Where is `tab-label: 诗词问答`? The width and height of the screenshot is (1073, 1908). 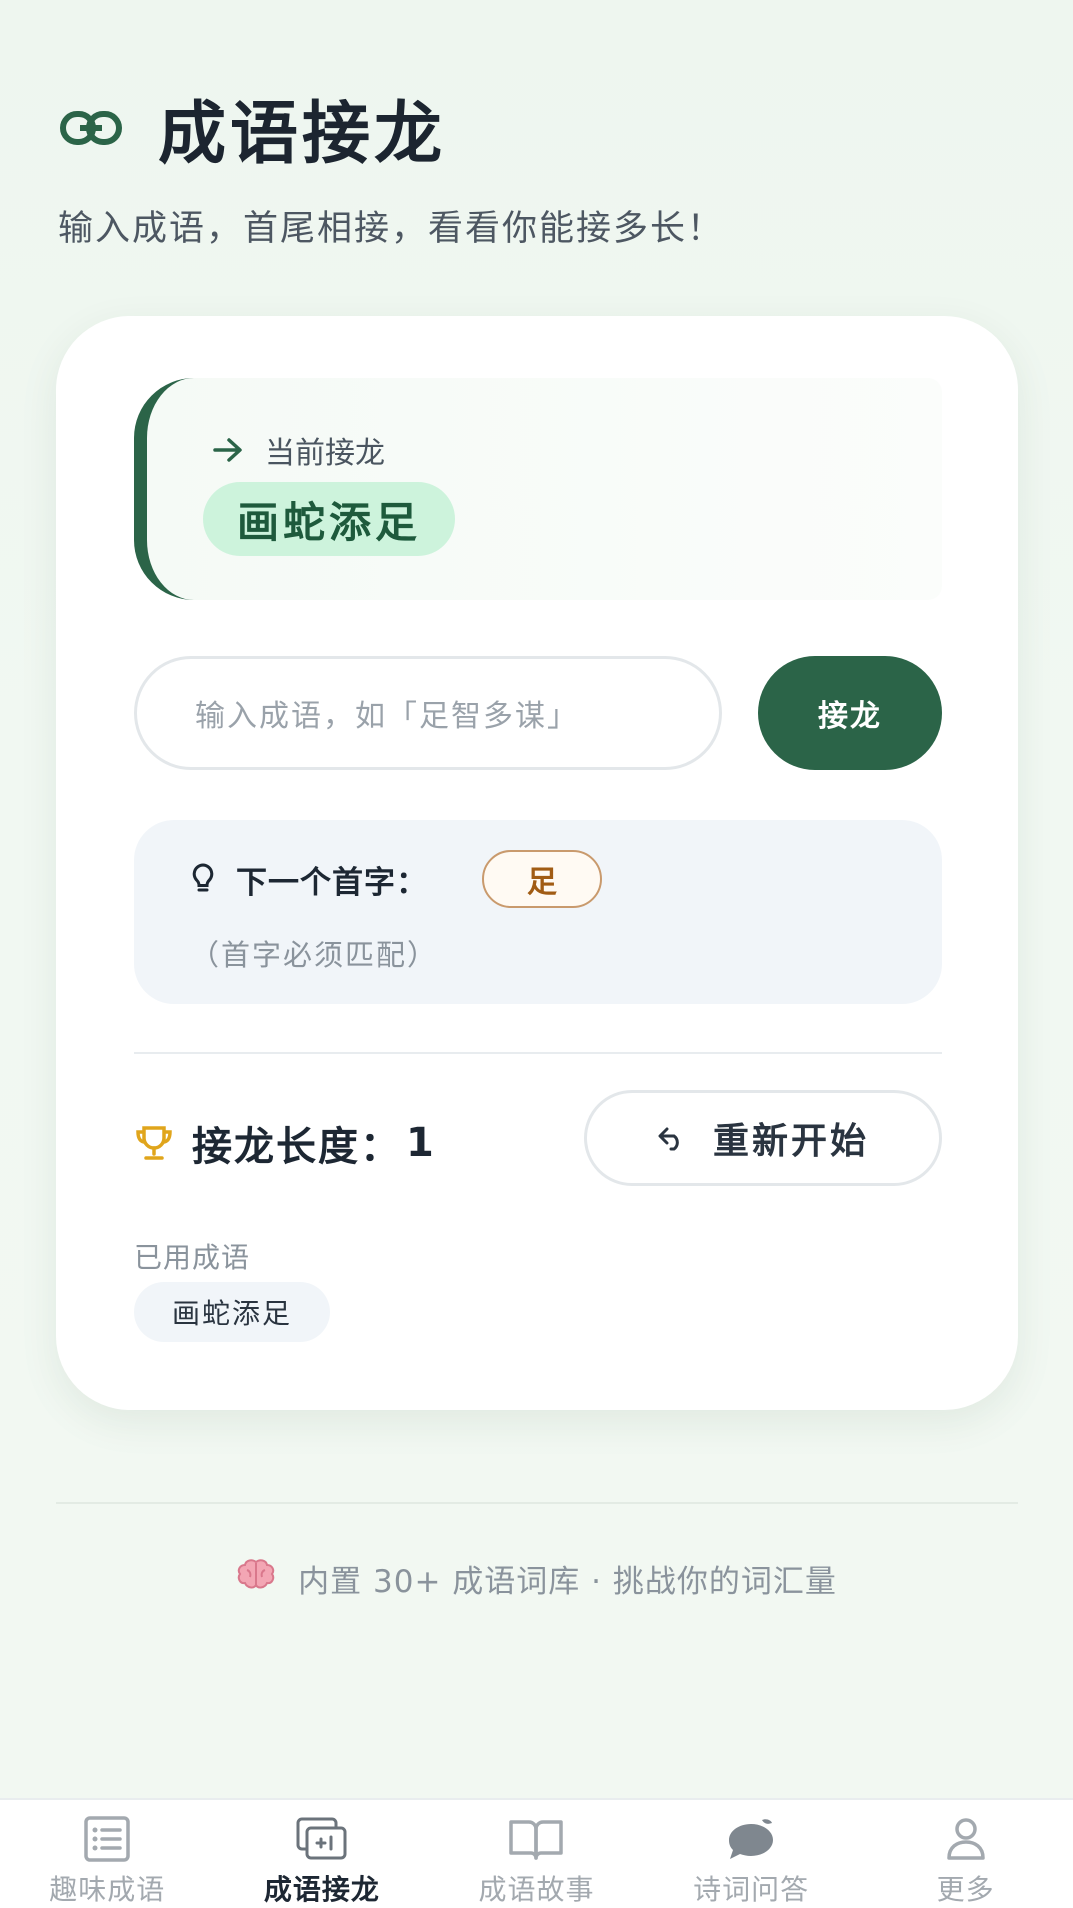
tab-label: 诗词问答 is located at coordinates (751, 1889).